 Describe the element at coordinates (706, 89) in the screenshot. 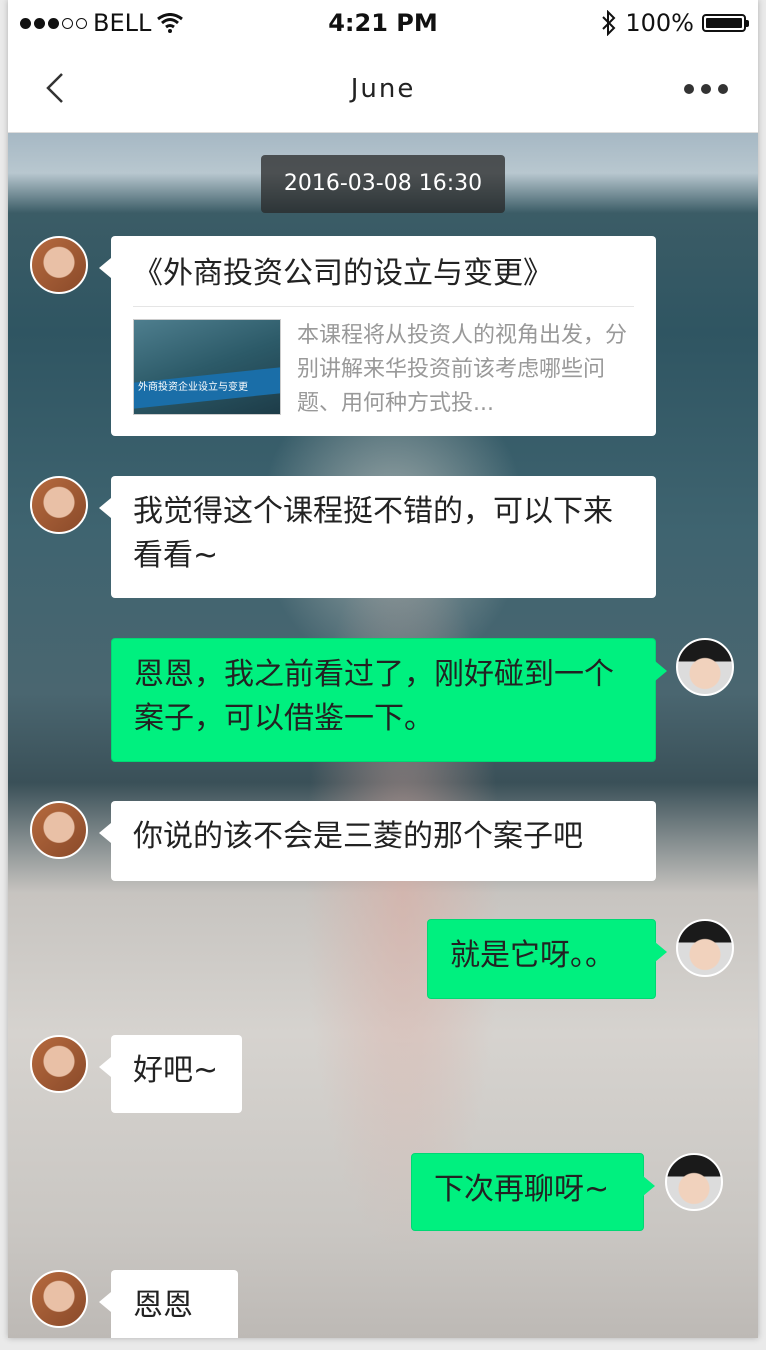

I see `more-options-icon` at that location.